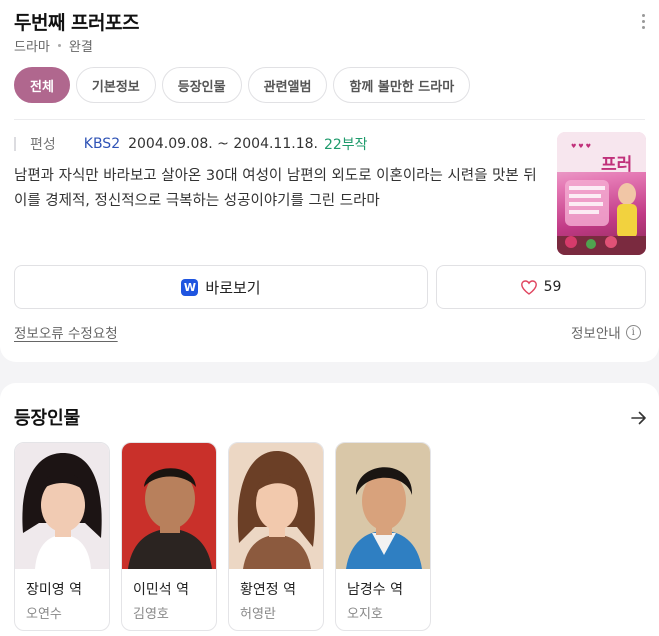 This screenshot has width=659, height=636. Describe the element at coordinates (596, 334) in the screenshot. I see `guide-label: 정보안내` at that location.